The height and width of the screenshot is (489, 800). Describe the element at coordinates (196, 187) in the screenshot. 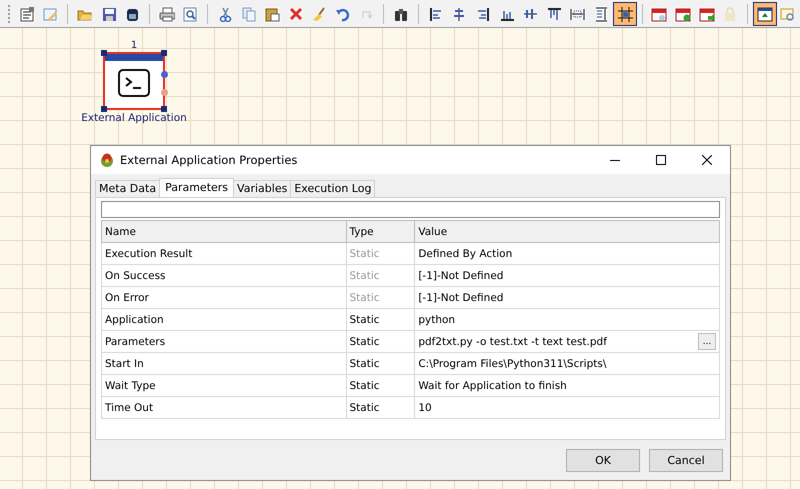

I see `tab: Parameters` at that location.